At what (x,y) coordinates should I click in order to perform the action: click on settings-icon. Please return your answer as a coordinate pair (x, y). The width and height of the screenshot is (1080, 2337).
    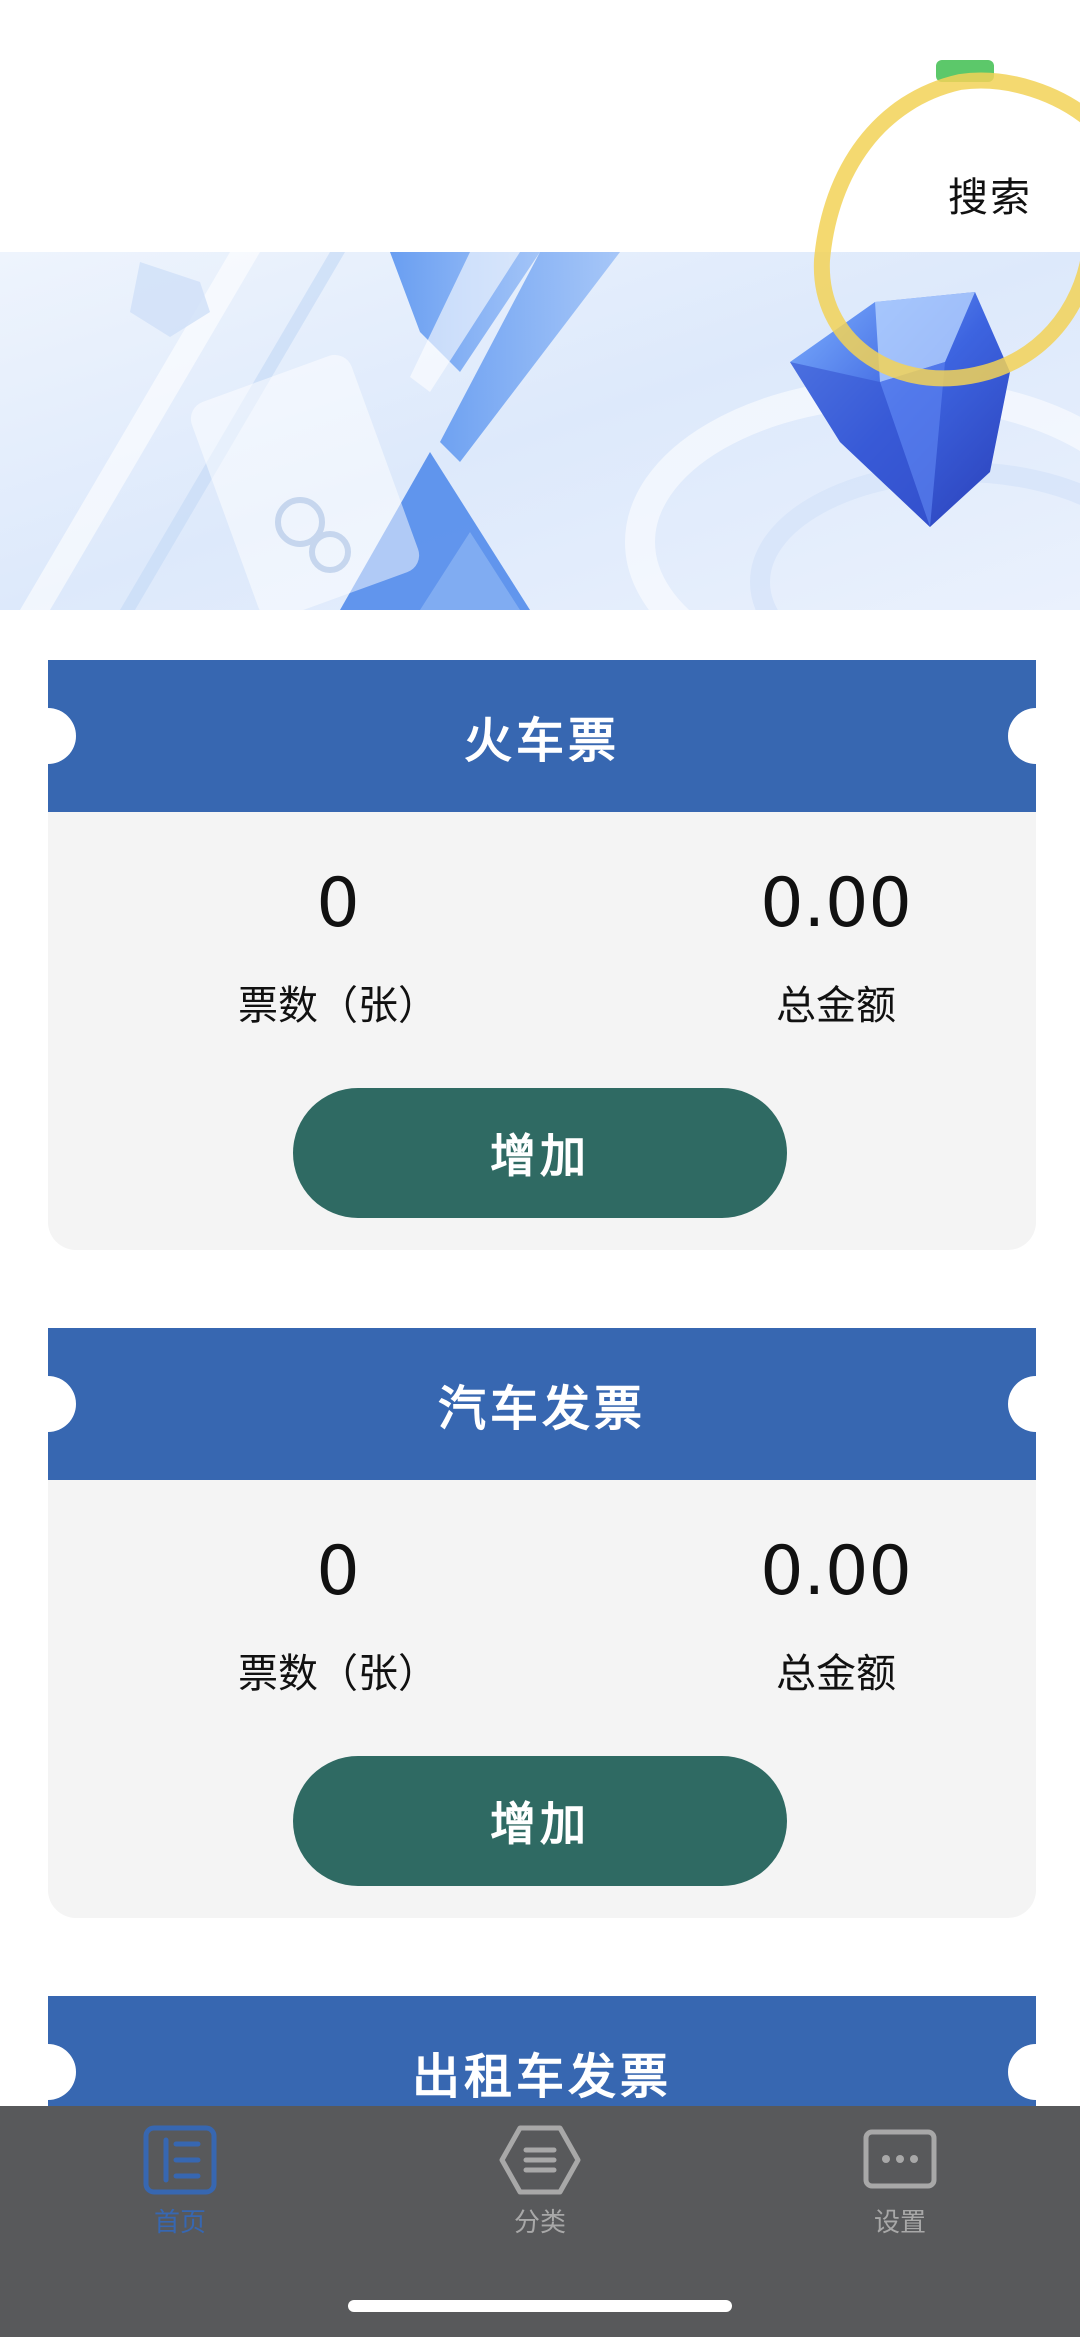
    Looking at the image, I should click on (900, 2159).